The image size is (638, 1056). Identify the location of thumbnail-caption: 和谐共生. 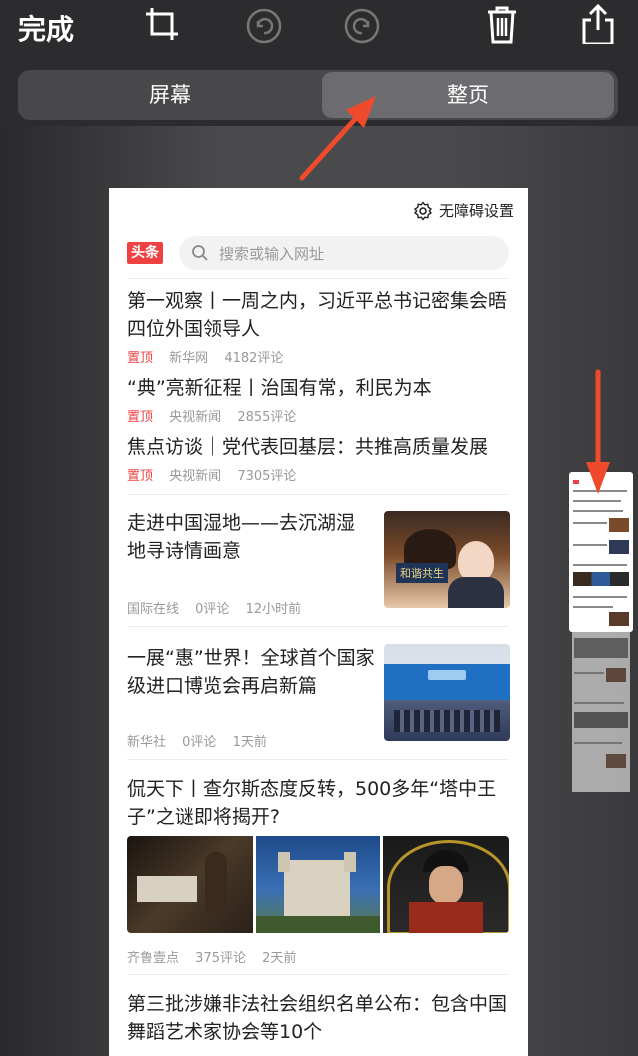
(422, 573).